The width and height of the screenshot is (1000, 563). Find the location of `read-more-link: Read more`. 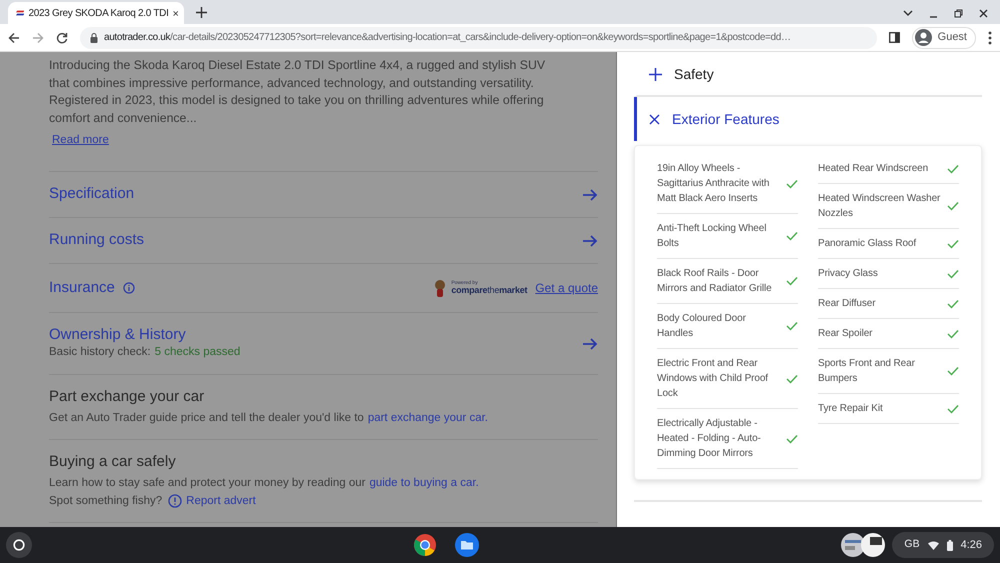

read-more-link: Read more is located at coordinates (80, 140).